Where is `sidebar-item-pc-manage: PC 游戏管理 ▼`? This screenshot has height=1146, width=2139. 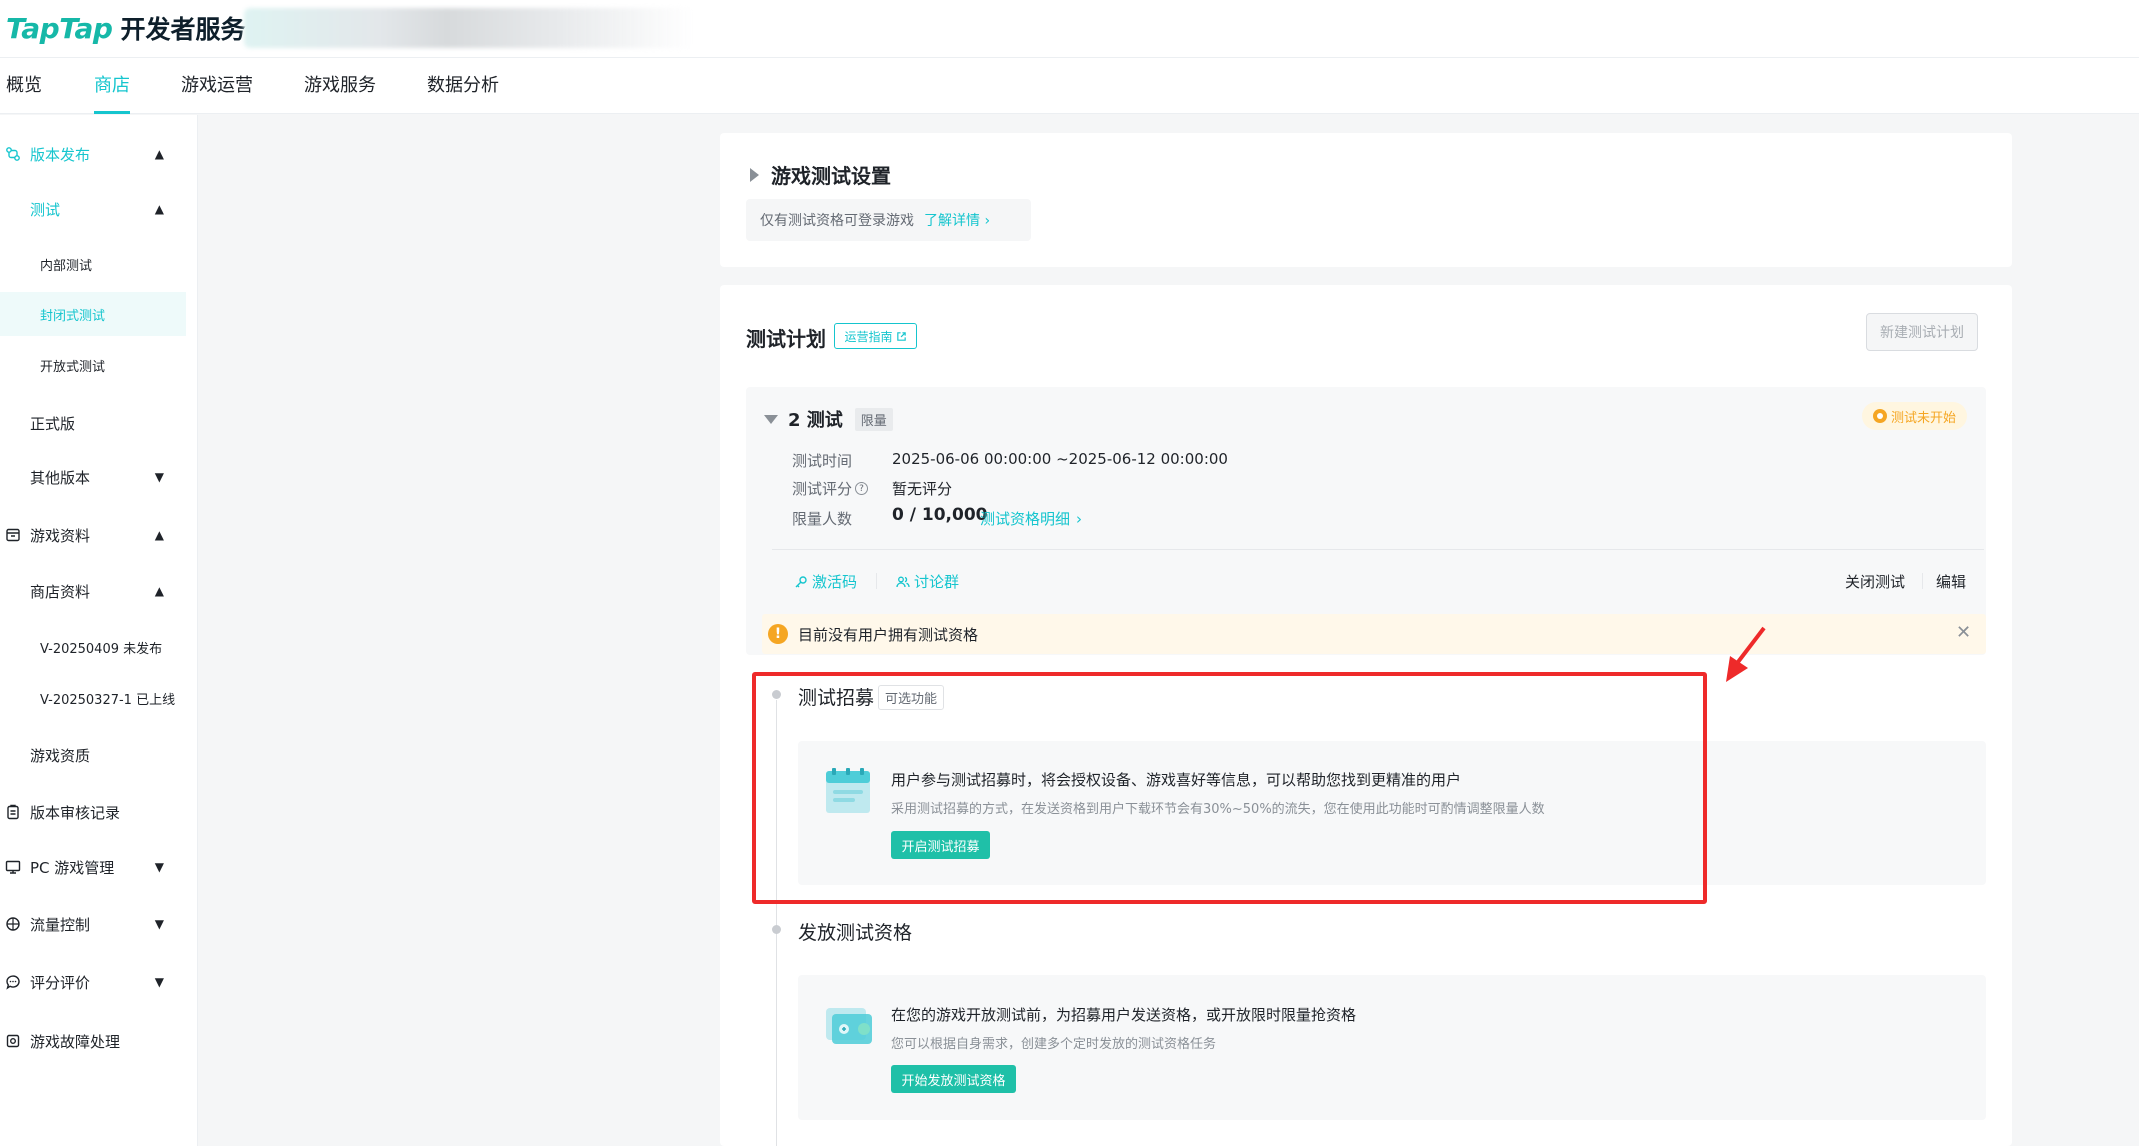 sidebar-item-pc-manage: PC 游戏管理 ▼ is located at coordinates (93, 867).